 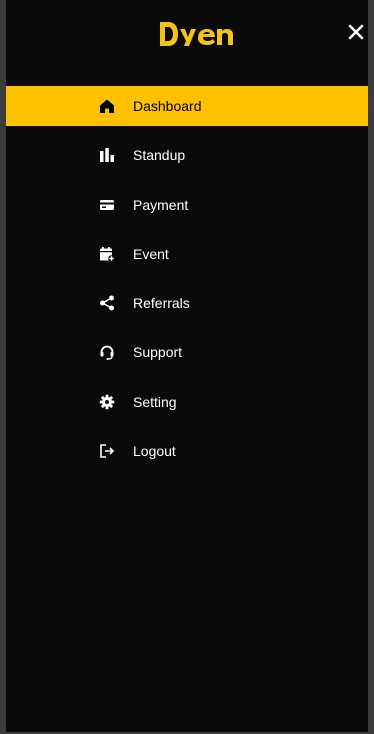 What do you see at coordinates (187, 451) in the screenshot?
I see `sidebar-item-logout: Logout` at bounding box center [187, 451].